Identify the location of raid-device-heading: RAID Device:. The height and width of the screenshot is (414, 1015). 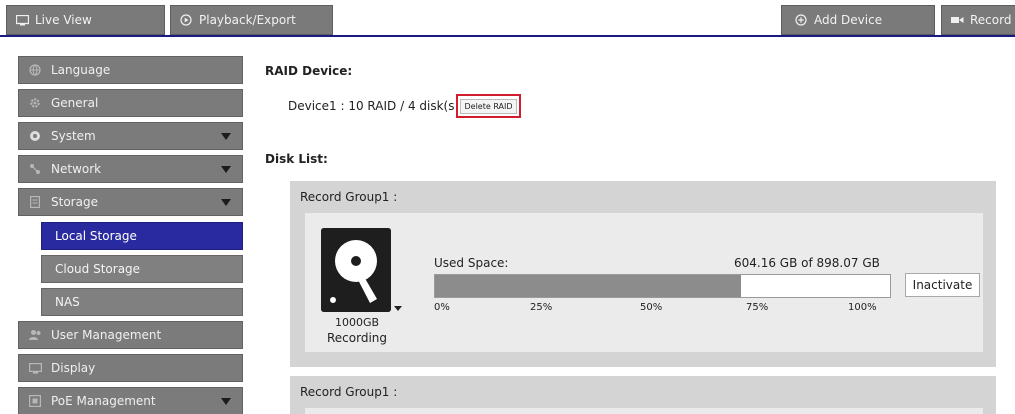
(309, 71).